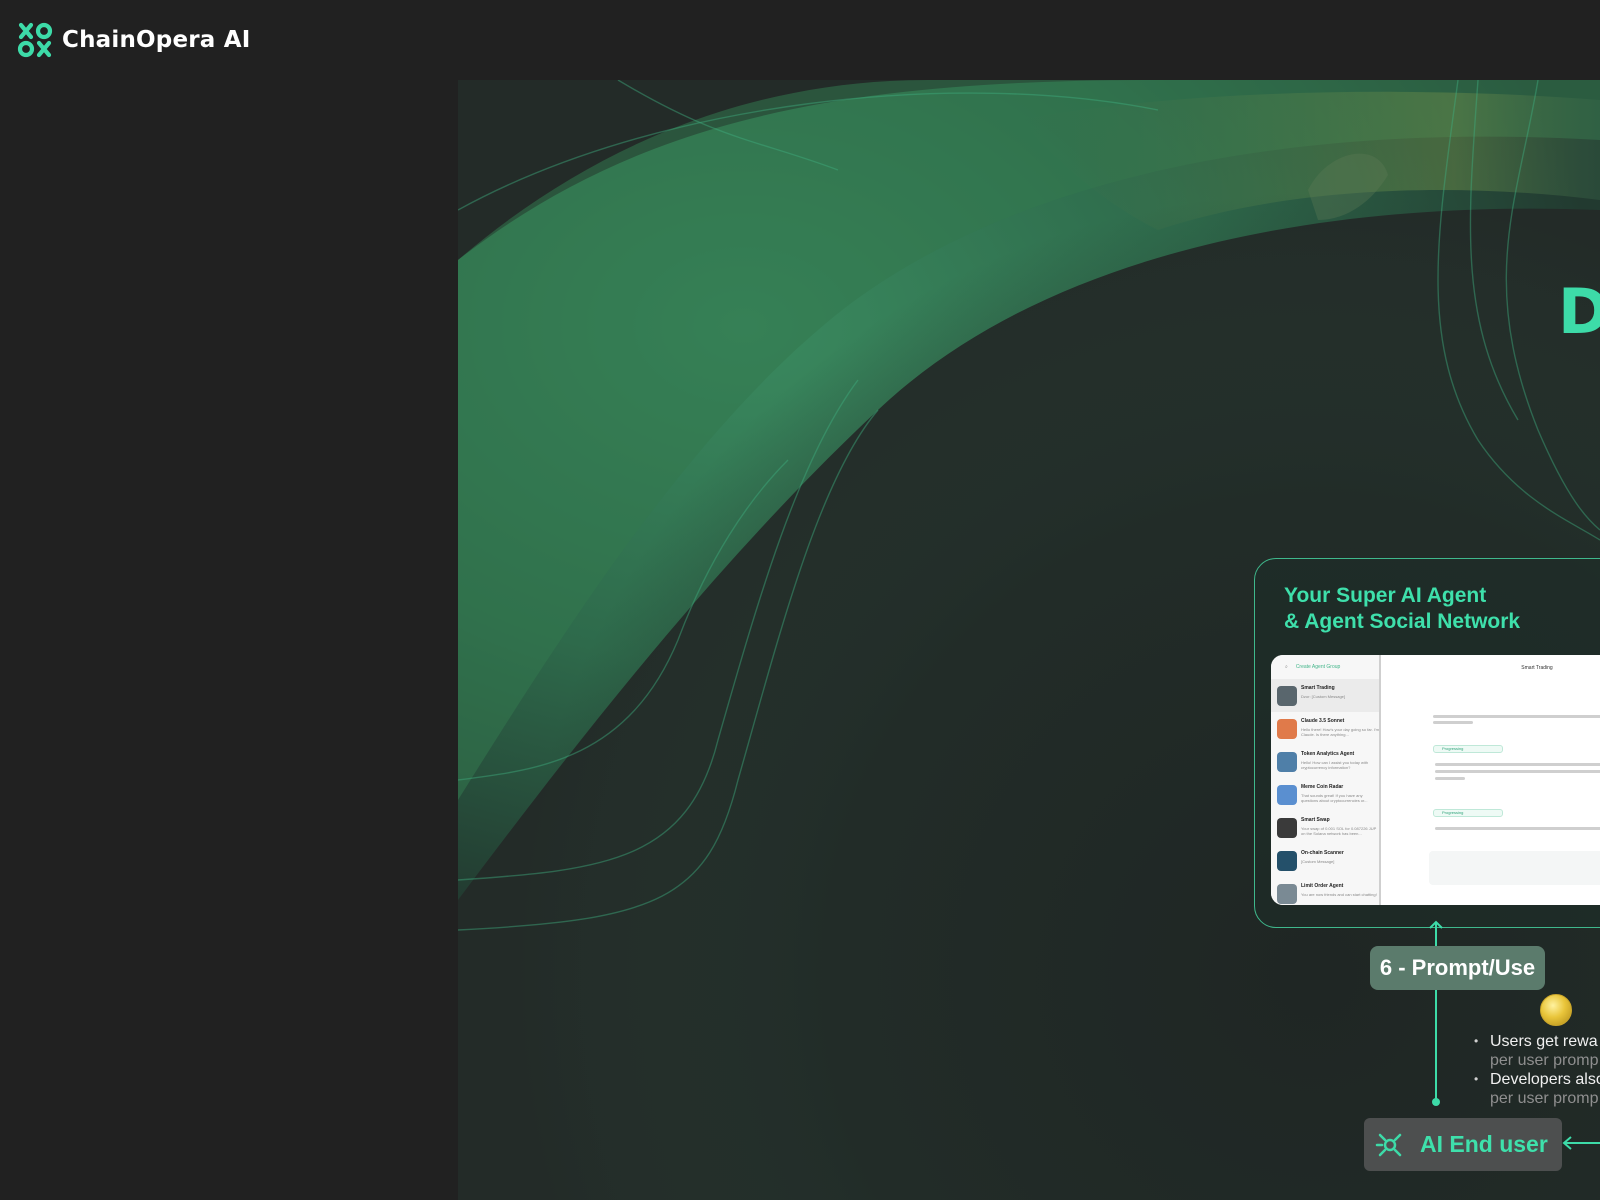 This screenshot has width=1600, height=1200. What do you see at coordinates (1315, 820) in the screenshot?
I see `chat-name: Smart Swap` at bounding box center [1315, 820].